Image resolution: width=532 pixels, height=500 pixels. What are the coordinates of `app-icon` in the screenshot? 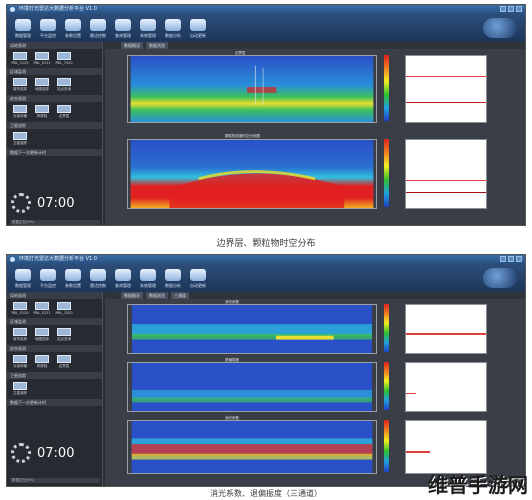 It's located at (12, 259).